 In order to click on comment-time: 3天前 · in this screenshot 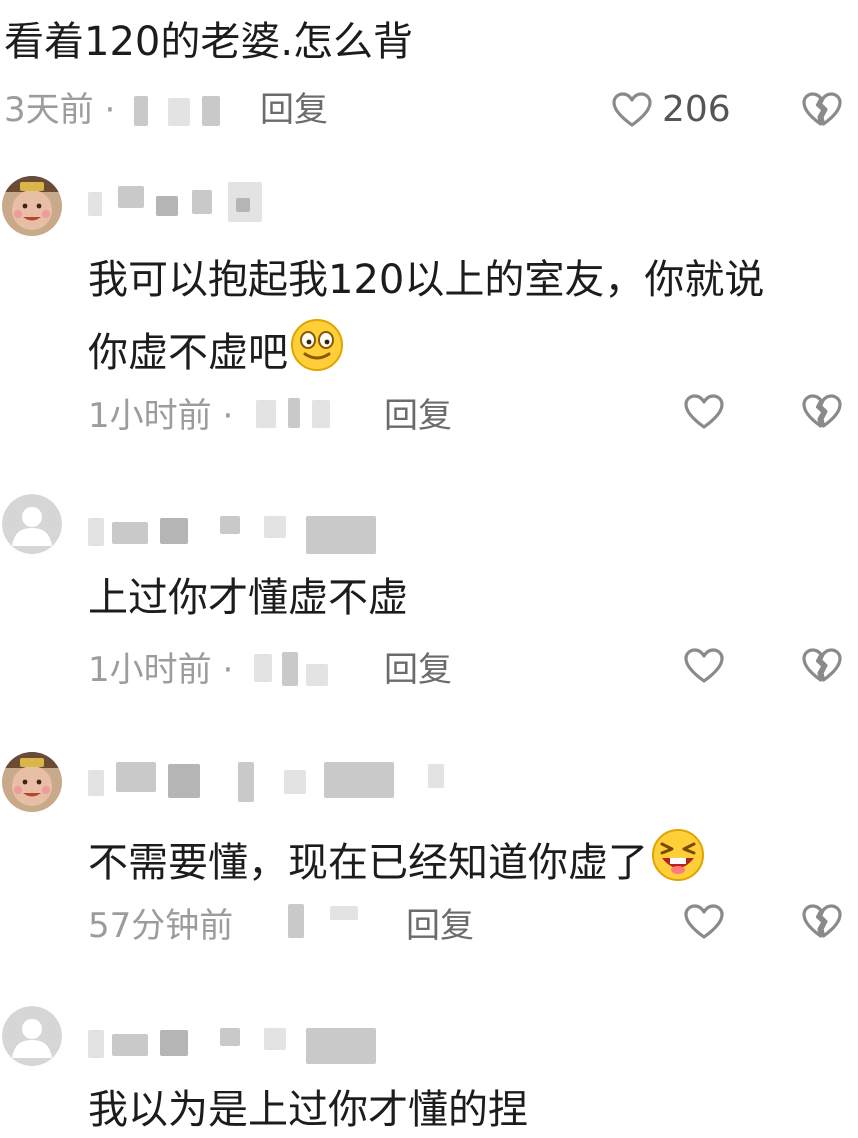, I will do `click(60, 110)`.